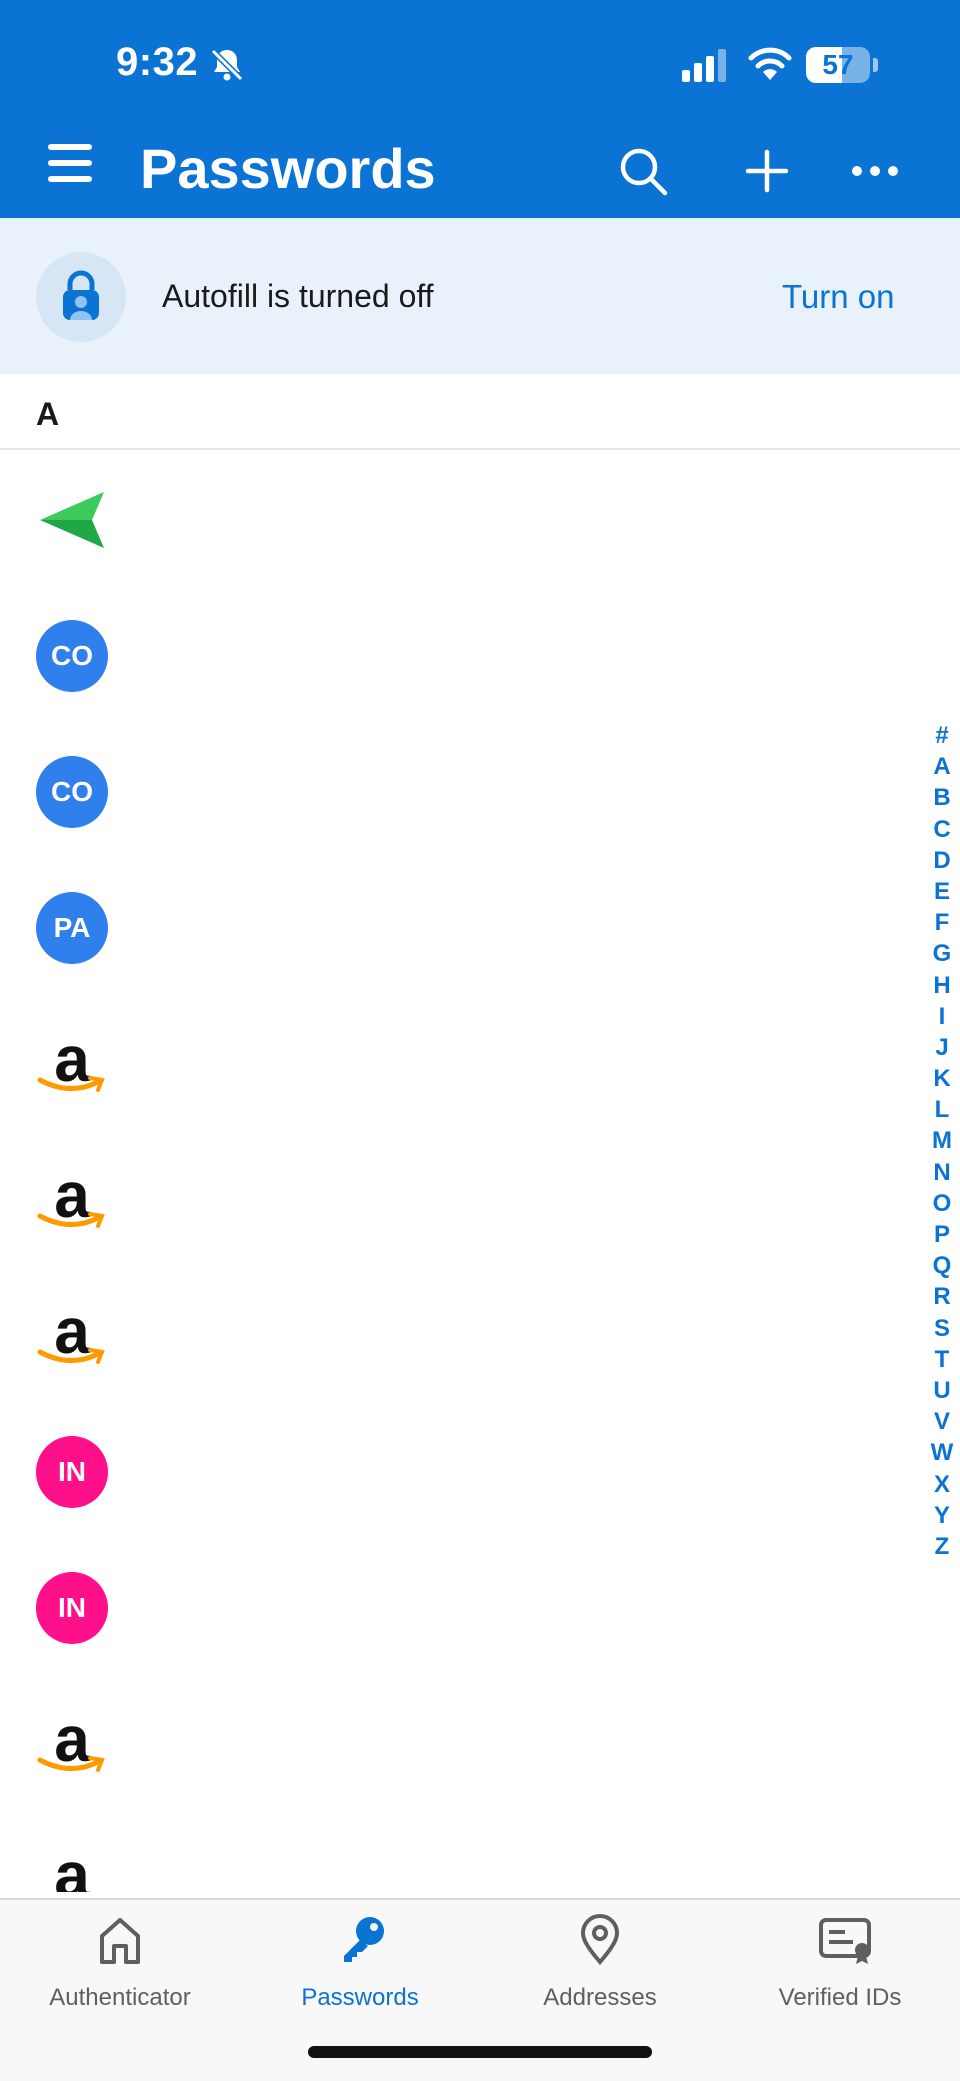  I want to click on index-letter: N, so click(942, 1172).